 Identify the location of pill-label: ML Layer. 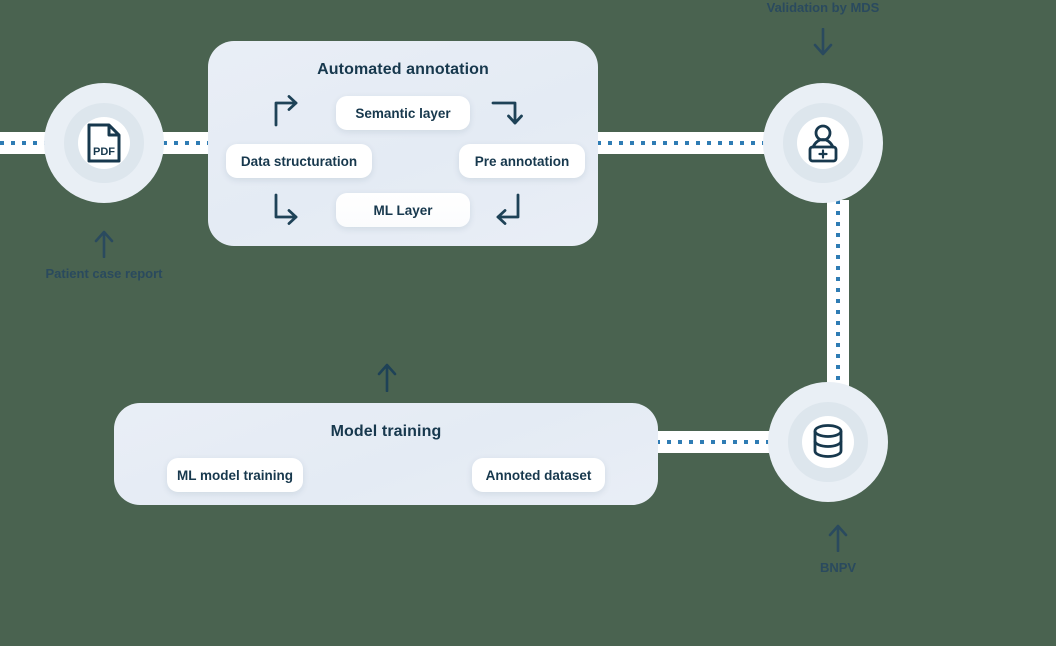
(403, 210).